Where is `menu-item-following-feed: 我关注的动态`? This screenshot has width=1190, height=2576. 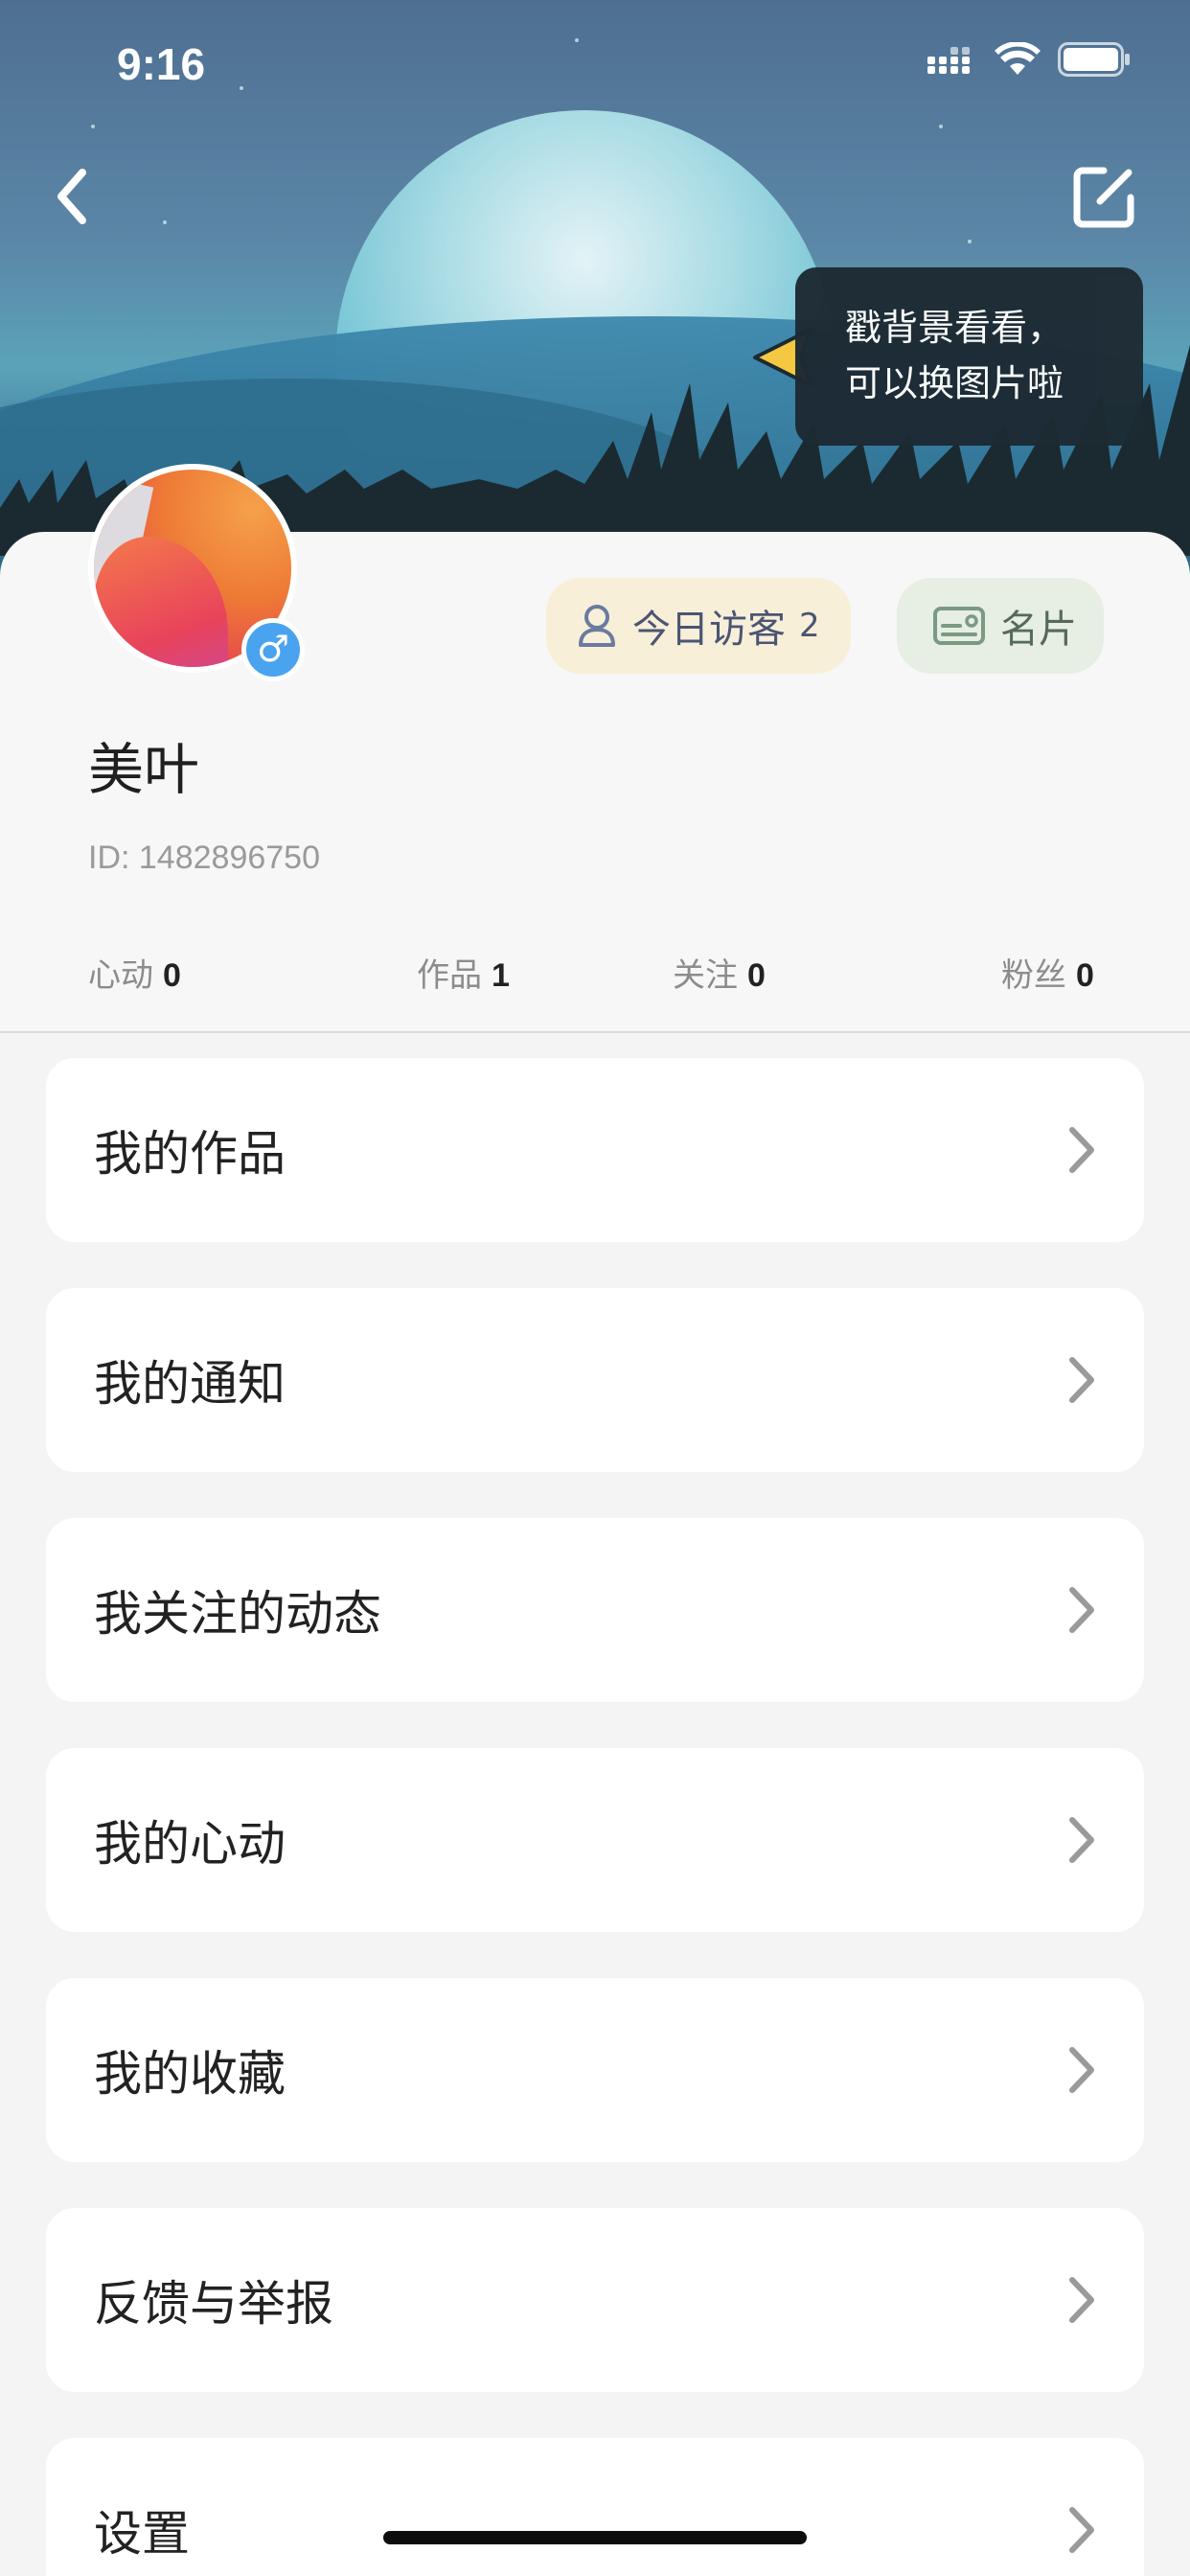
menu-item-following-feed: 我关注的动态 is located at coordinates (595, 1610).